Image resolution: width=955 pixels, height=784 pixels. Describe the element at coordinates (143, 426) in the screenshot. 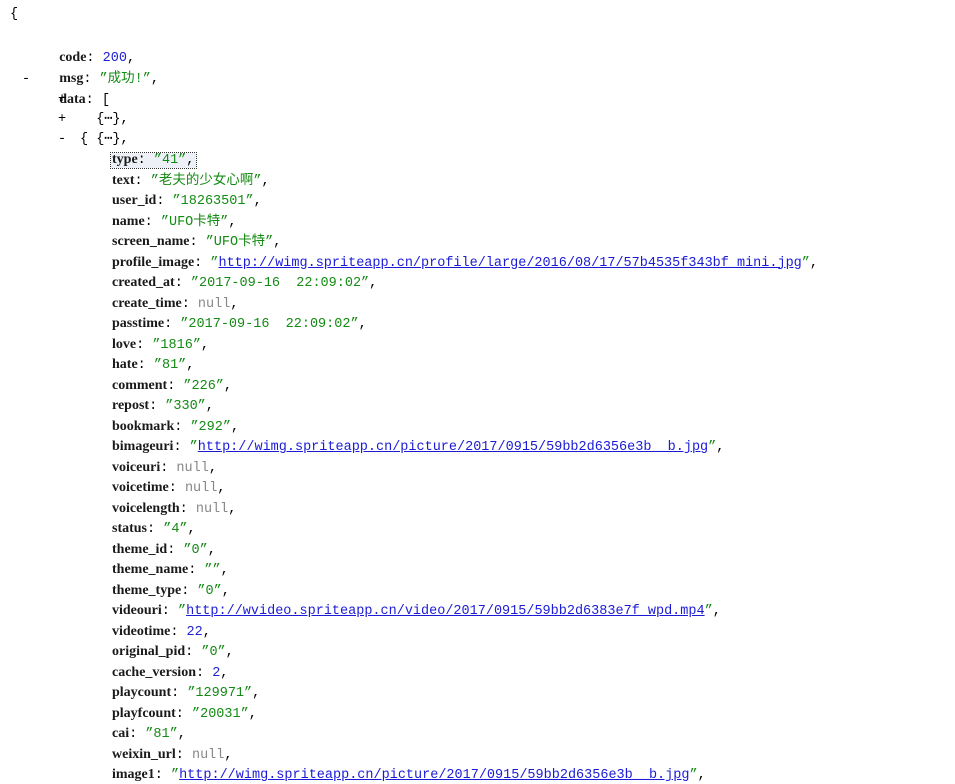

I see `field-key: bookmark` at that location.